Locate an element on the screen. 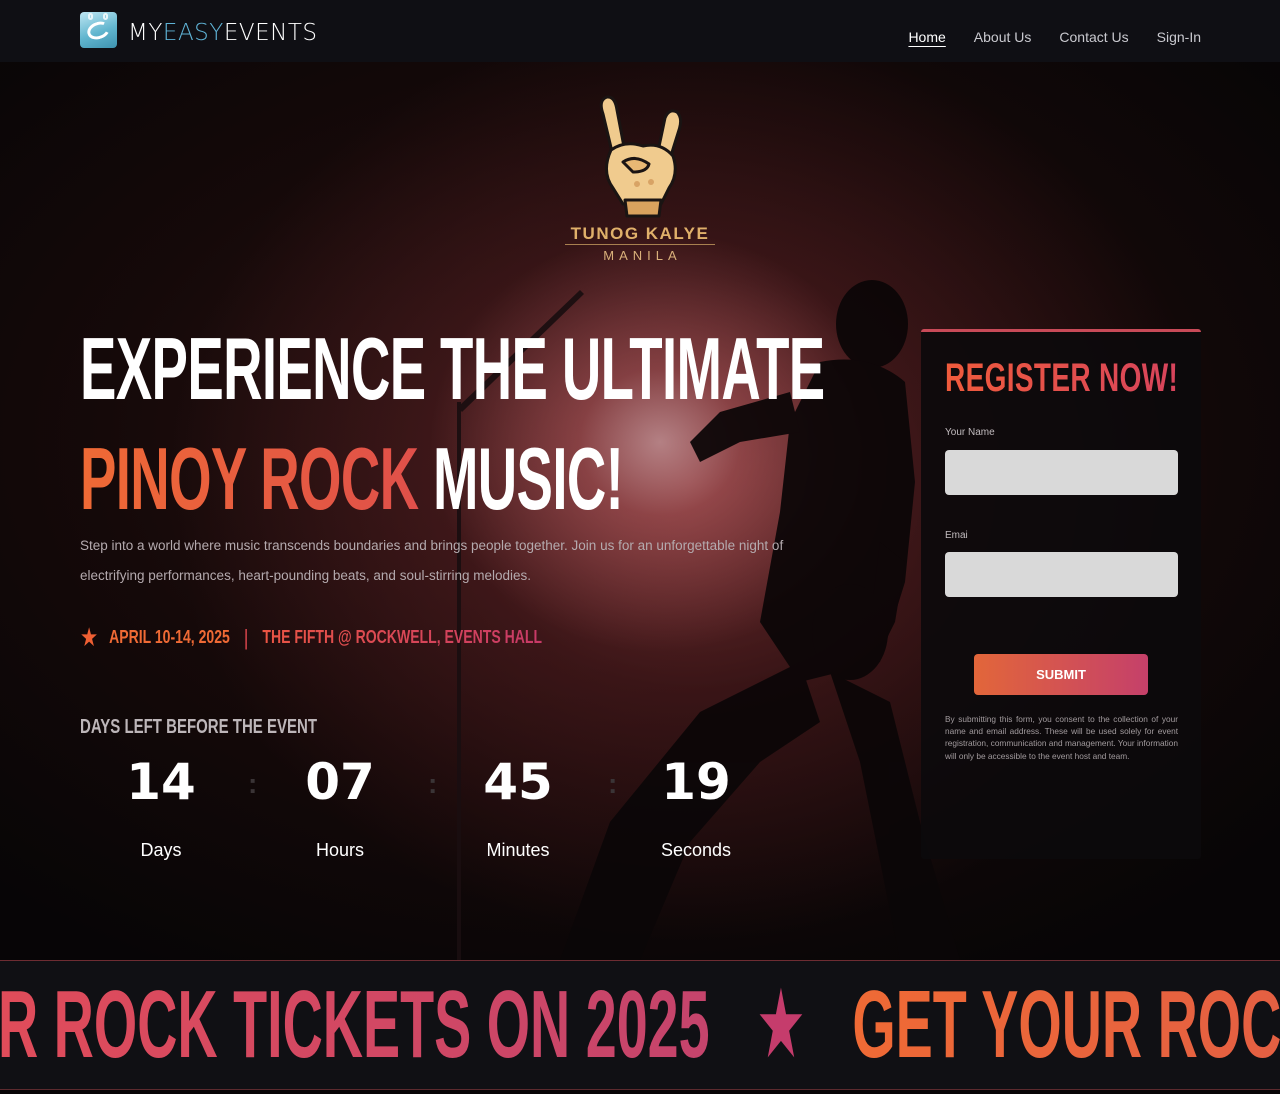 This screenshot has height=1094, width=1280. marquee-text: R ROCK TICKETS ON 2025 is located at coordinates (355, 1024).